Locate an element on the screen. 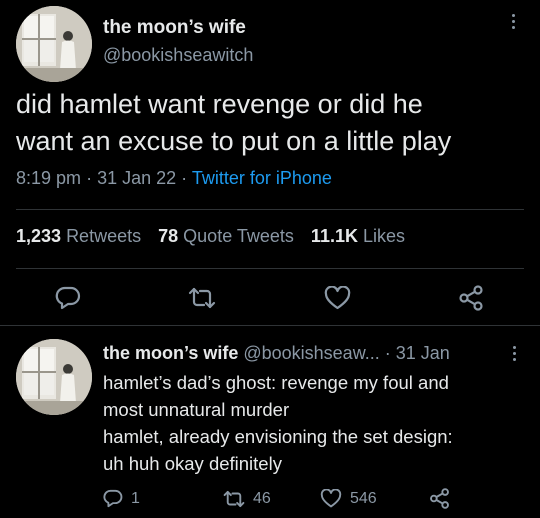 Image resolution: width=540 pixels, height=518 pixels. tweet-time: 8:19 pm is located at coordinates (48, 178).